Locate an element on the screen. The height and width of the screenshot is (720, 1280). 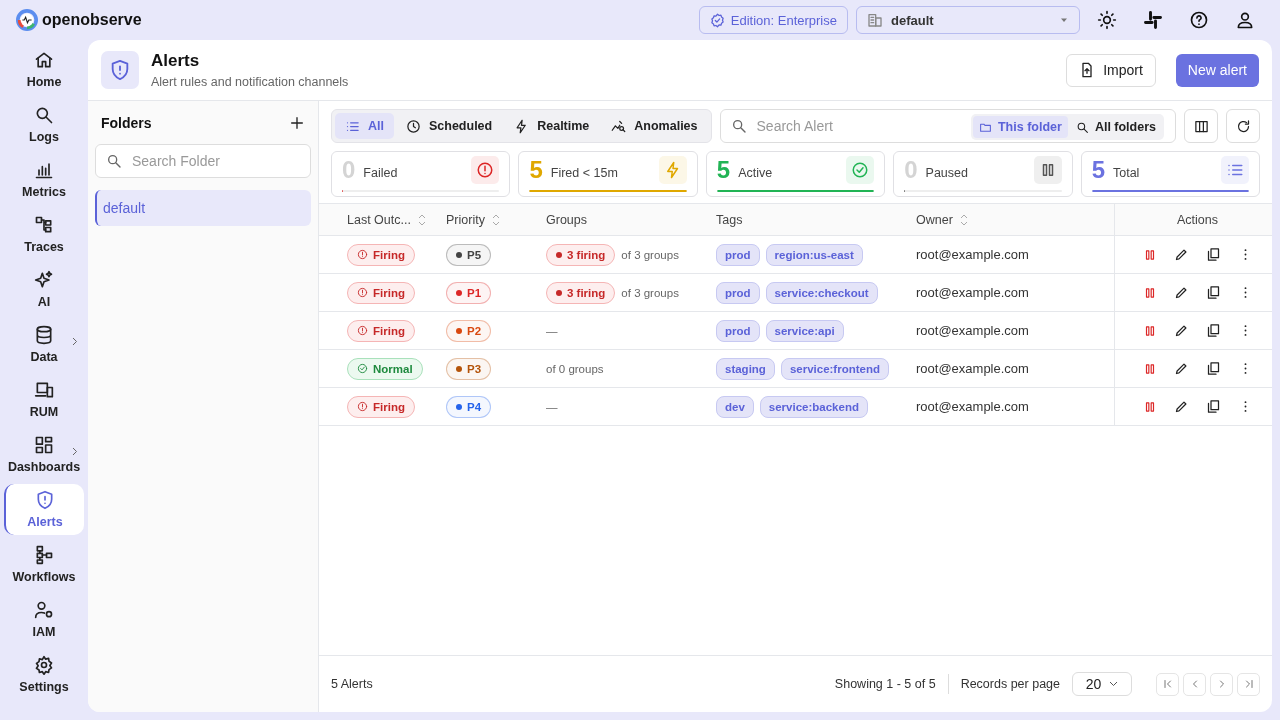
tag-chip: staging is located at coordinates (745, 368).